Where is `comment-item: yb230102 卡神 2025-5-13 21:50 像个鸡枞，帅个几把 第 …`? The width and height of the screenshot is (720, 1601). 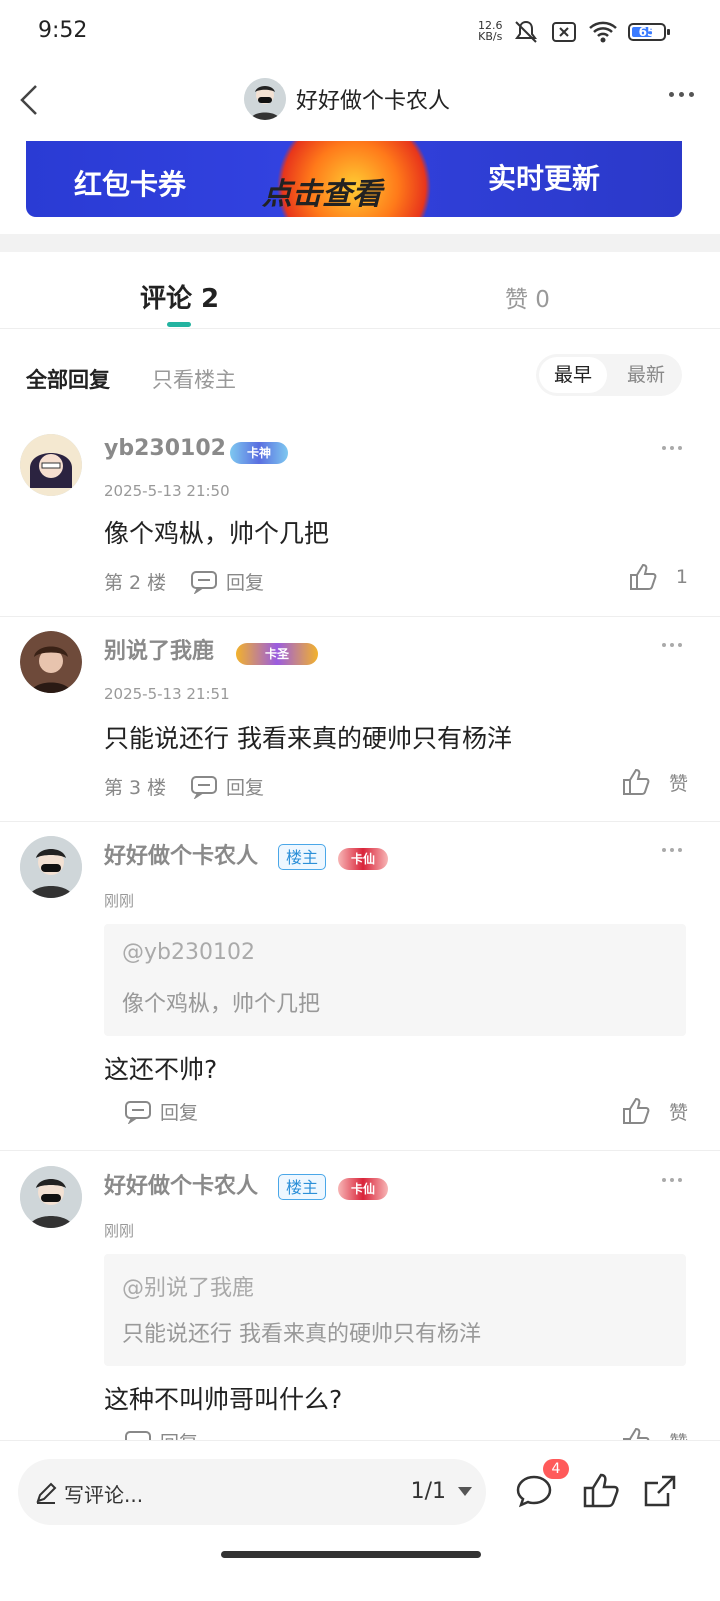 comment-item: yb230102 卡神 2025-5-13 21:50 像个鸡枞，帅个几把 第 … is located at coordinates (360, 518).